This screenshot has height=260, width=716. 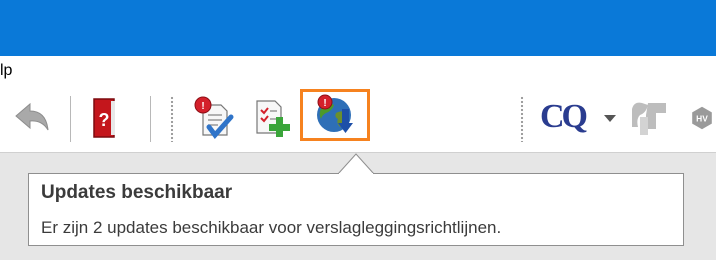 I want to click on back-button, so click(x=32, y=118).